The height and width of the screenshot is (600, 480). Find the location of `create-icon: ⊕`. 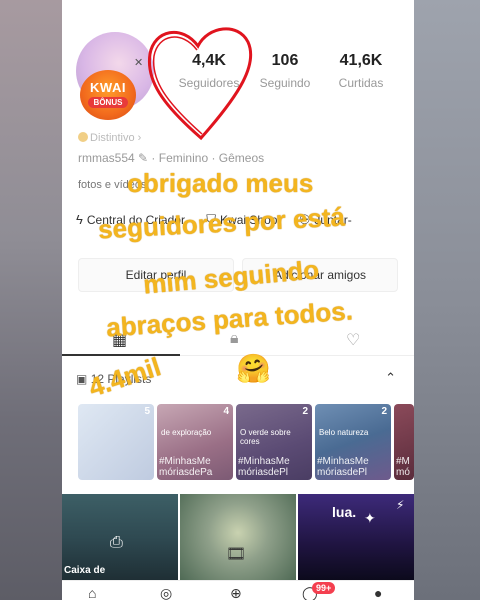

create-icon: ⊕ is located at coordinates (236, 592).